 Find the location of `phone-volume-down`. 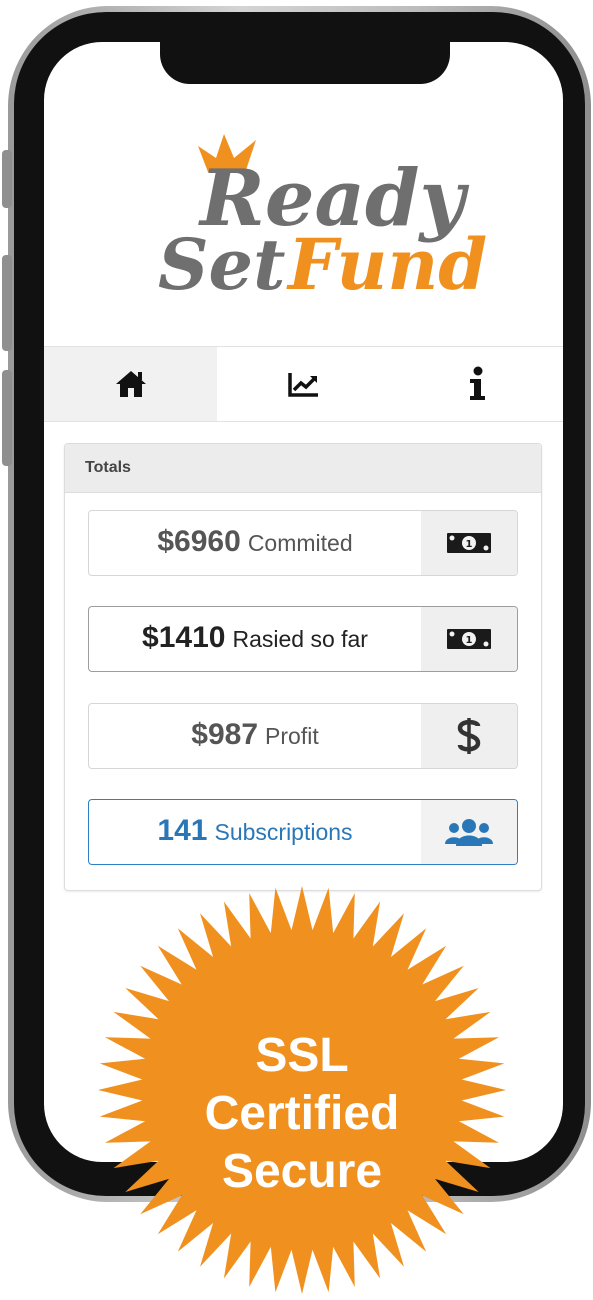

phone-volume-down is located at coordinates (7, 418).